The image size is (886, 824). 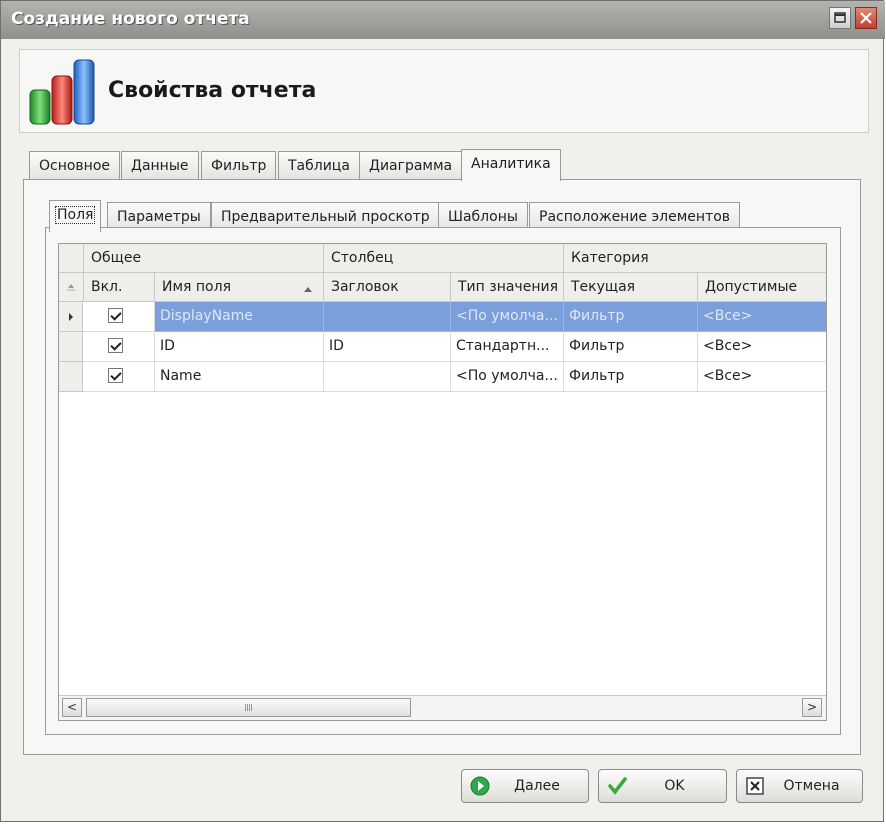 I want to click on tab-chart: Диаграмма, so click(x=411, y=166).